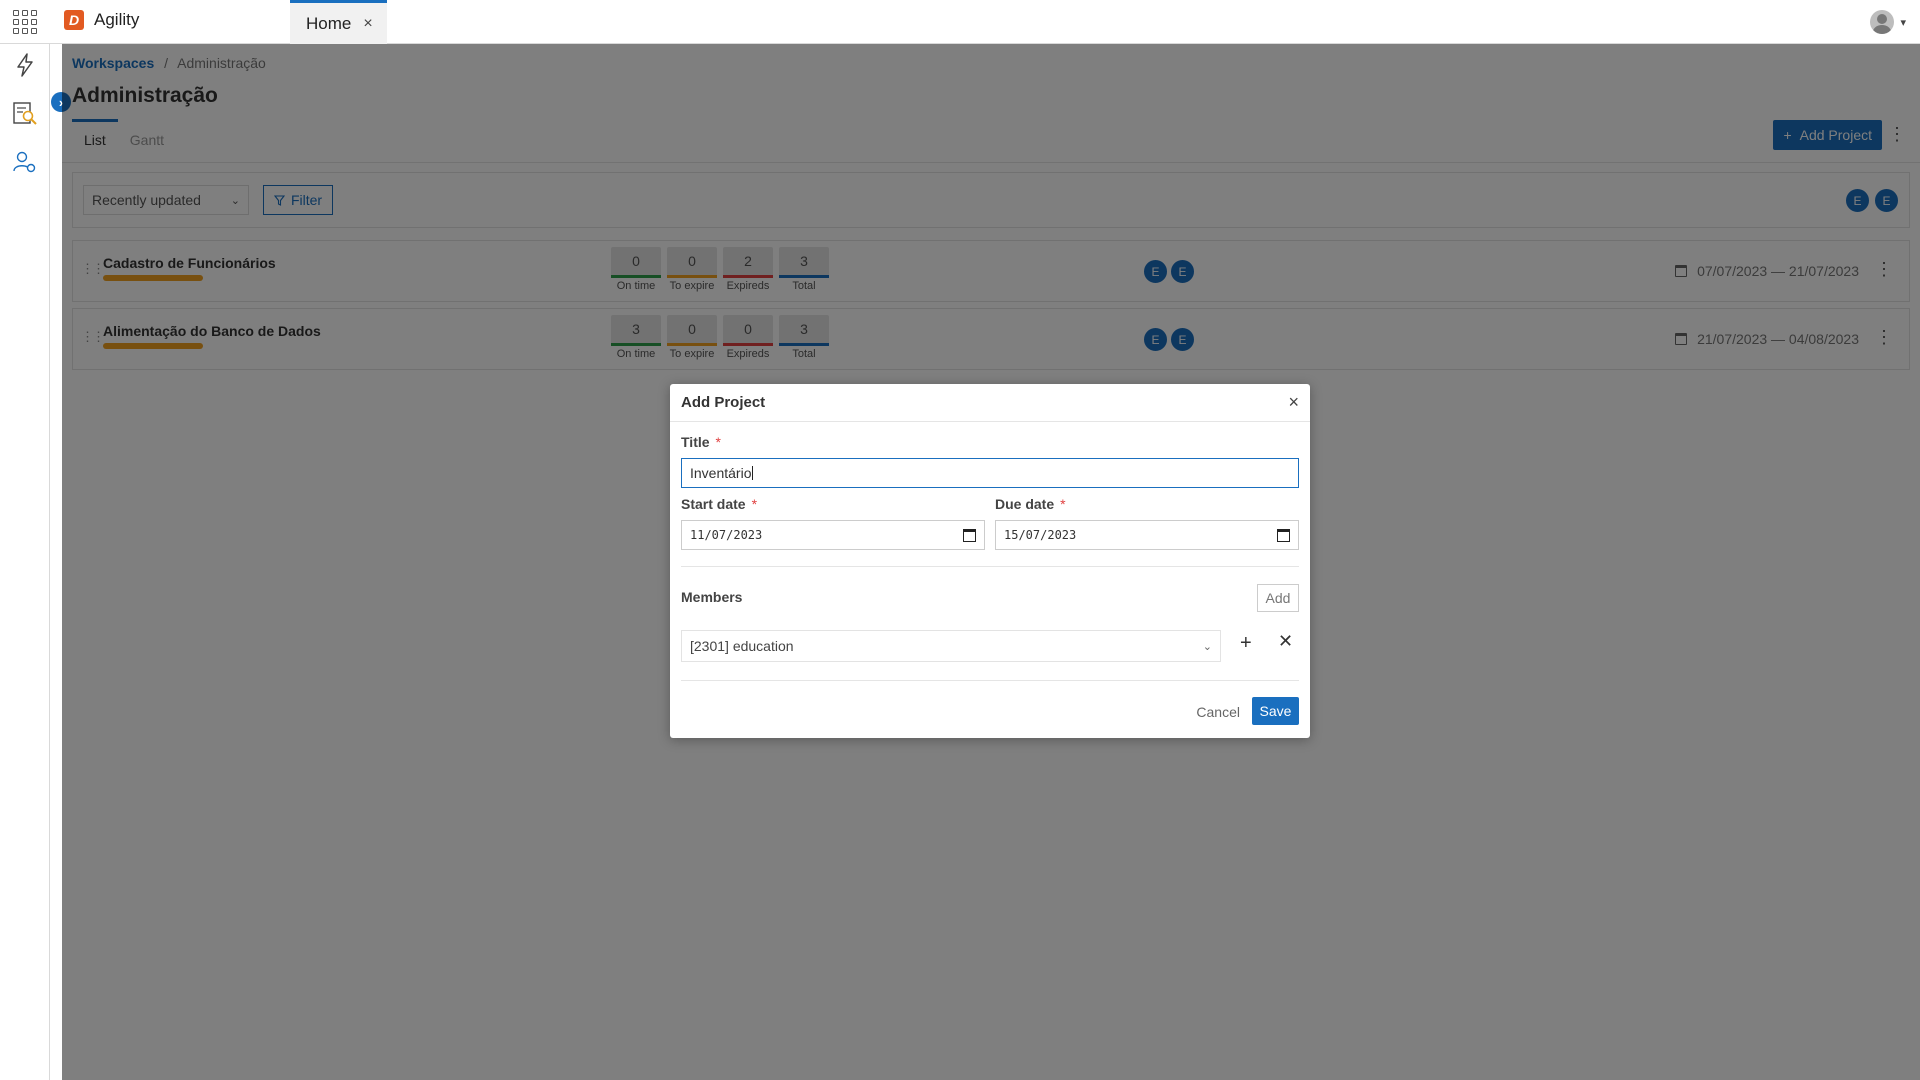  Describe the element at coordinates (1278, 598) in the screenshot. I see `add-member-button: Add` at that location.